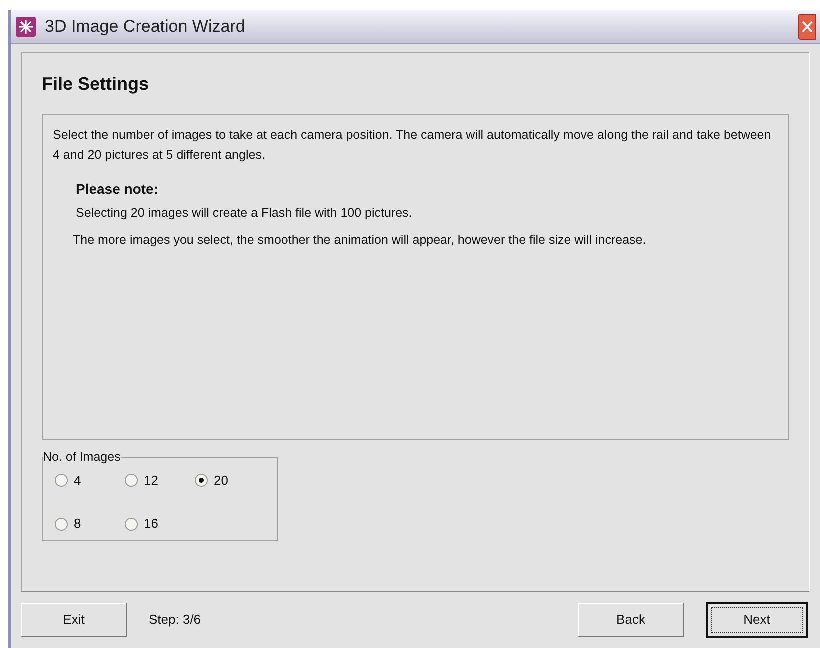 This screenshot has height=648, width=820. Describe the element at coordinates (145, 27) in the screenshot. I see `window-title: 3D Image Creation Wizard` at that location.